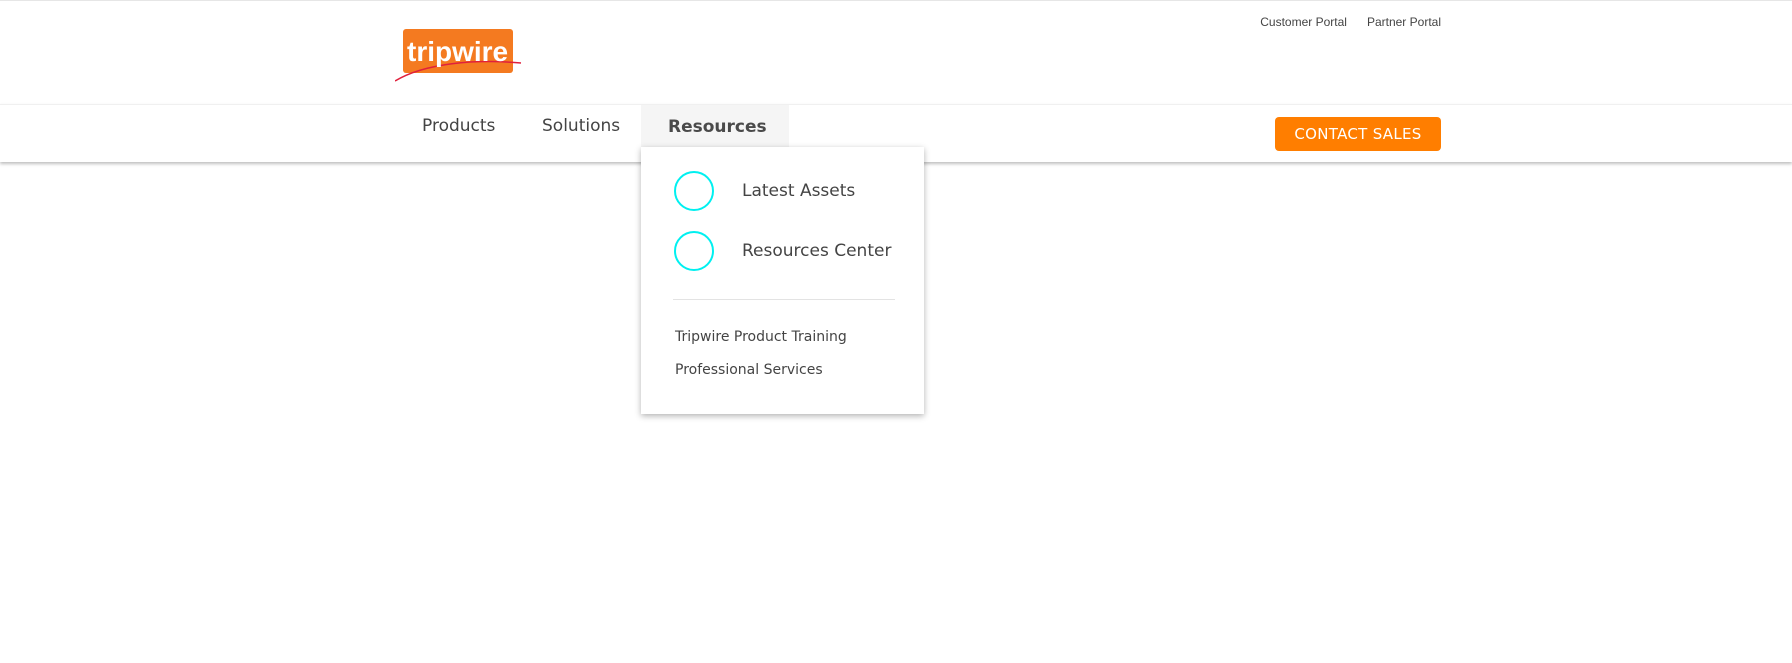 This screenshot has width=1792, height=663. Describe the element at coordinates (749, 370) in the screenshot. I see `professional-services-link: Professional Services` at that location.